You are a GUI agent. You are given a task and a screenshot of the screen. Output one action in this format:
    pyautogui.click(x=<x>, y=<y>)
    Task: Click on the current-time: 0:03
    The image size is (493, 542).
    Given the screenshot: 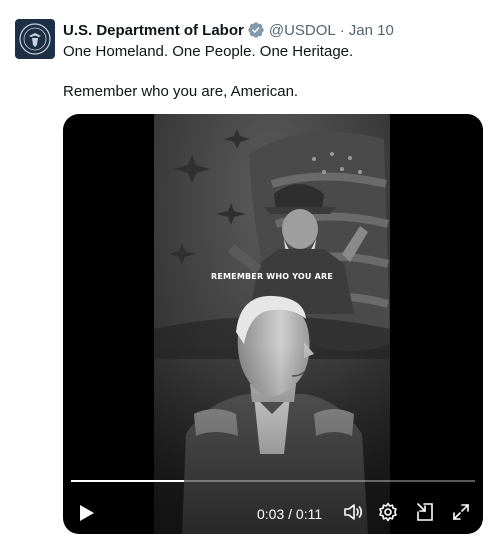 What is the action you would take?
    pyautogui.click(x=271, y=514)
    